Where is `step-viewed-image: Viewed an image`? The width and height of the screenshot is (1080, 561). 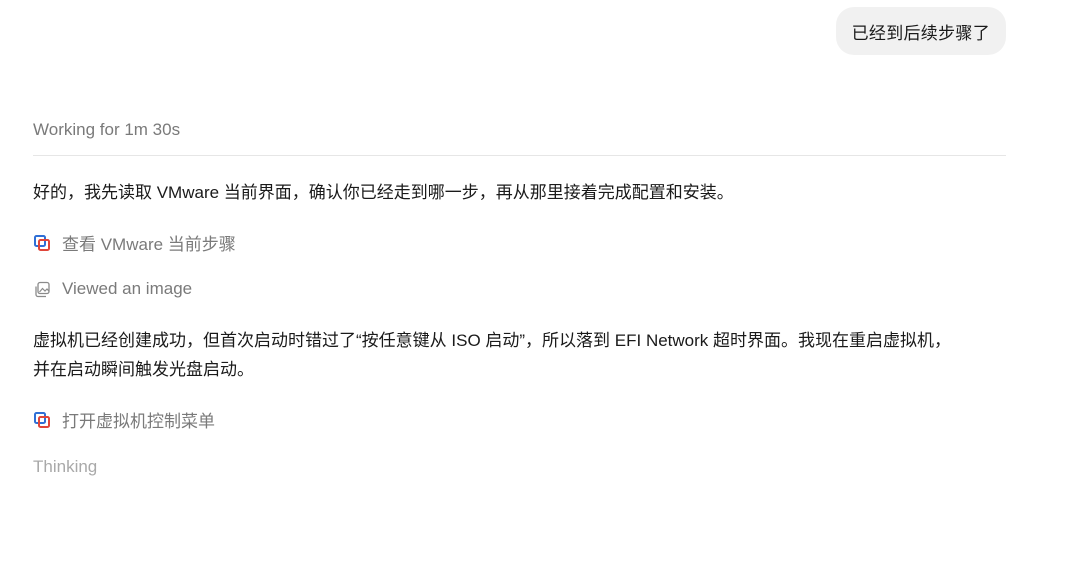 step-viewed-image: Viewed an image is located at coordinates (112, 289).